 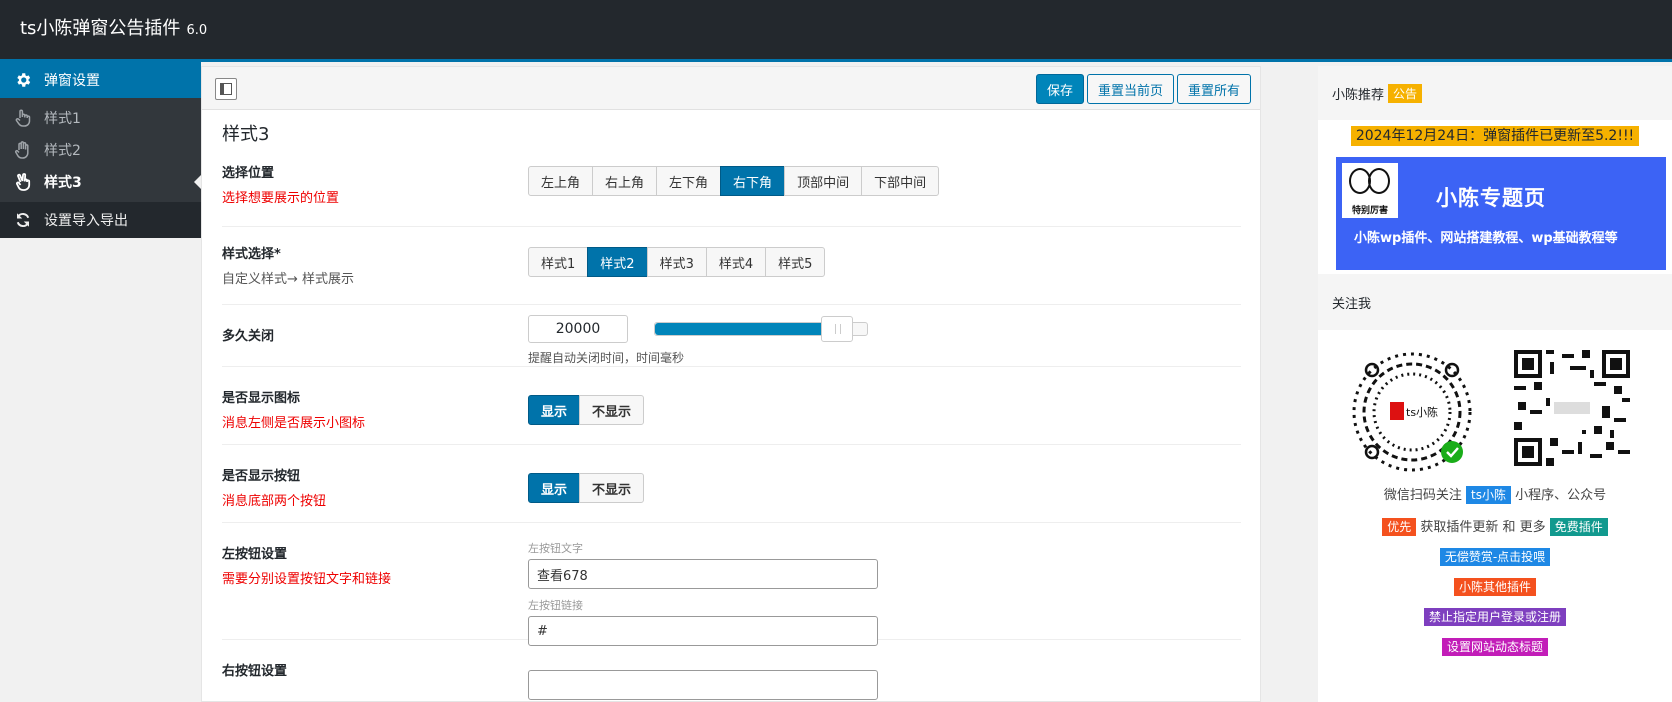 I want to click on block-users-link: 禁止指定用户登录或注册, so click(x=1494, y=617).